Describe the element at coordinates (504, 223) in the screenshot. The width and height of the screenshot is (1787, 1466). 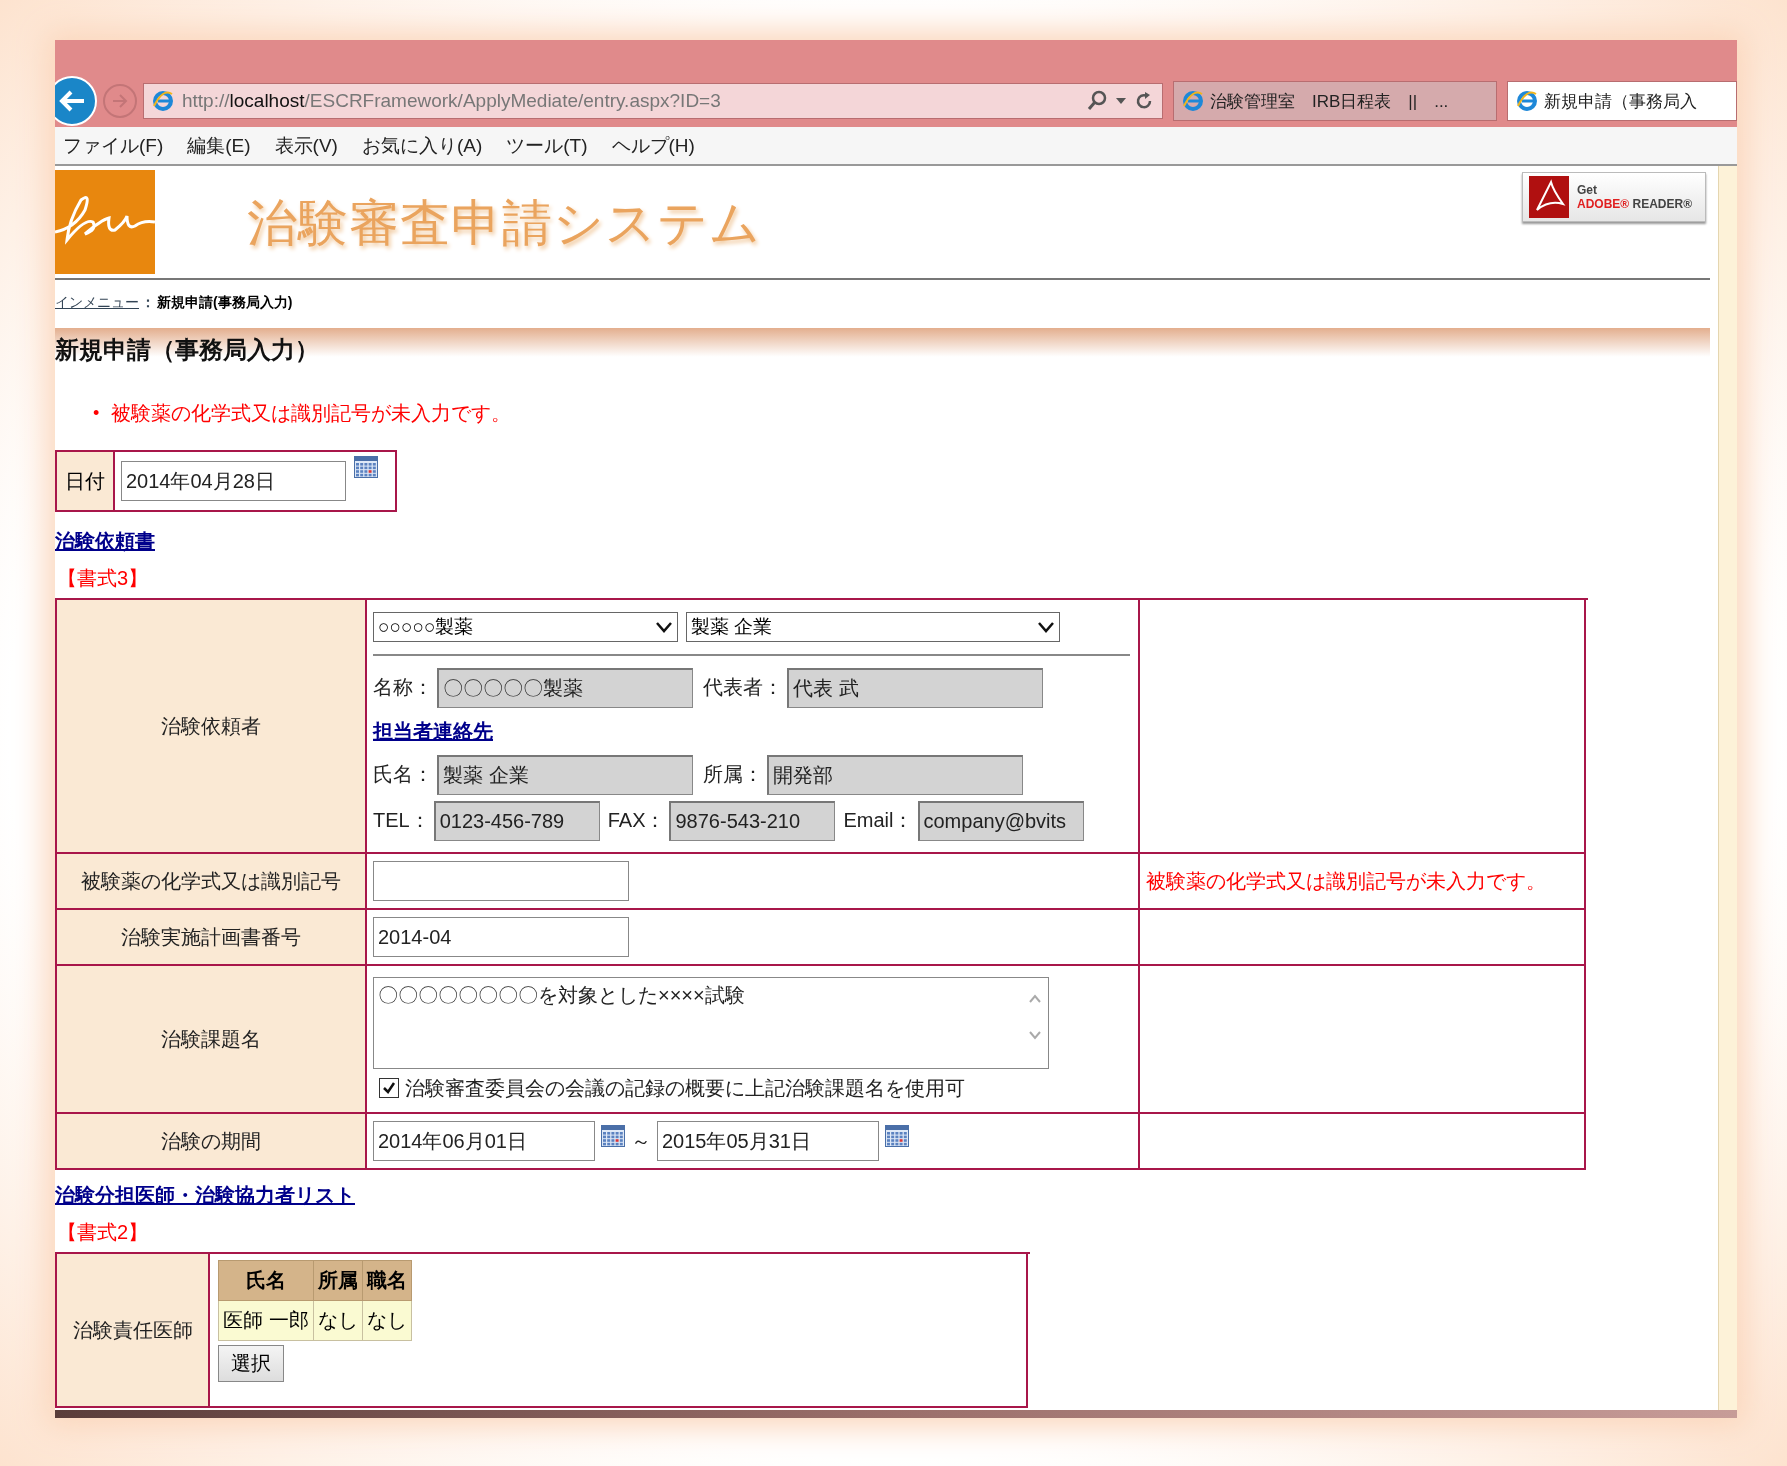
I see `system-title: 治験審査申請システム` at that location.